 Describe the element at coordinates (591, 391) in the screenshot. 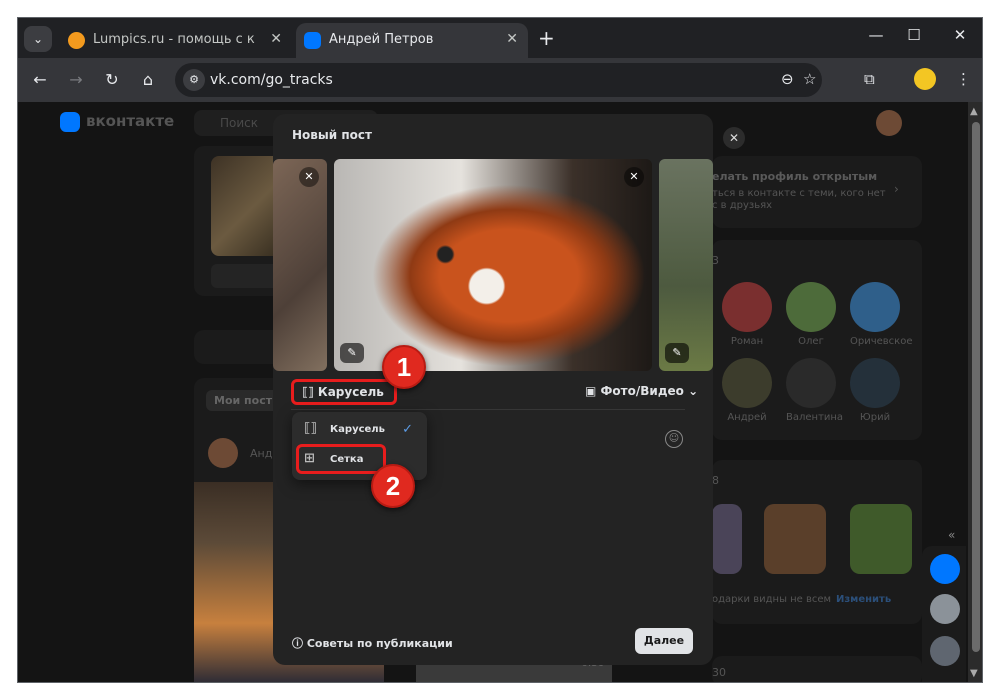

I see `photo-add-icon: ▣` at that location.